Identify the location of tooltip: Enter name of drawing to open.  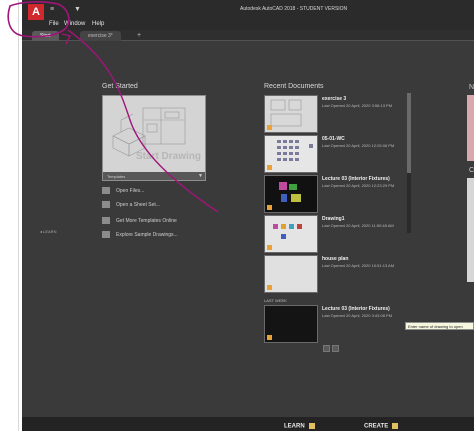
(439, 326).